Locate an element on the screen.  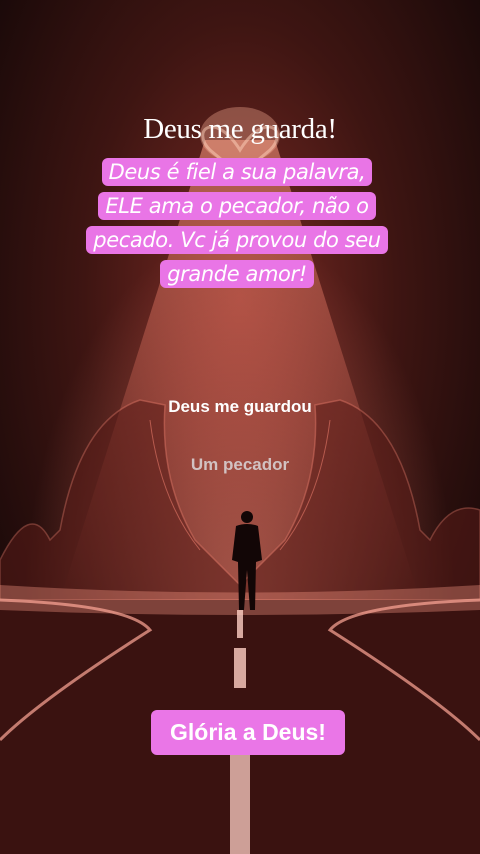
gloria-badge: Glória a Deus! is located at coordinates (248, 732).